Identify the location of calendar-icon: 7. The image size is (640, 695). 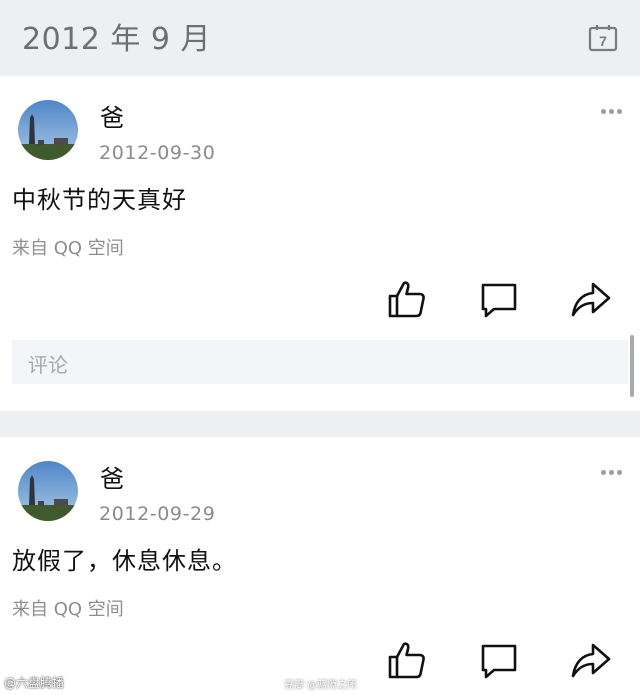
(603, 38).